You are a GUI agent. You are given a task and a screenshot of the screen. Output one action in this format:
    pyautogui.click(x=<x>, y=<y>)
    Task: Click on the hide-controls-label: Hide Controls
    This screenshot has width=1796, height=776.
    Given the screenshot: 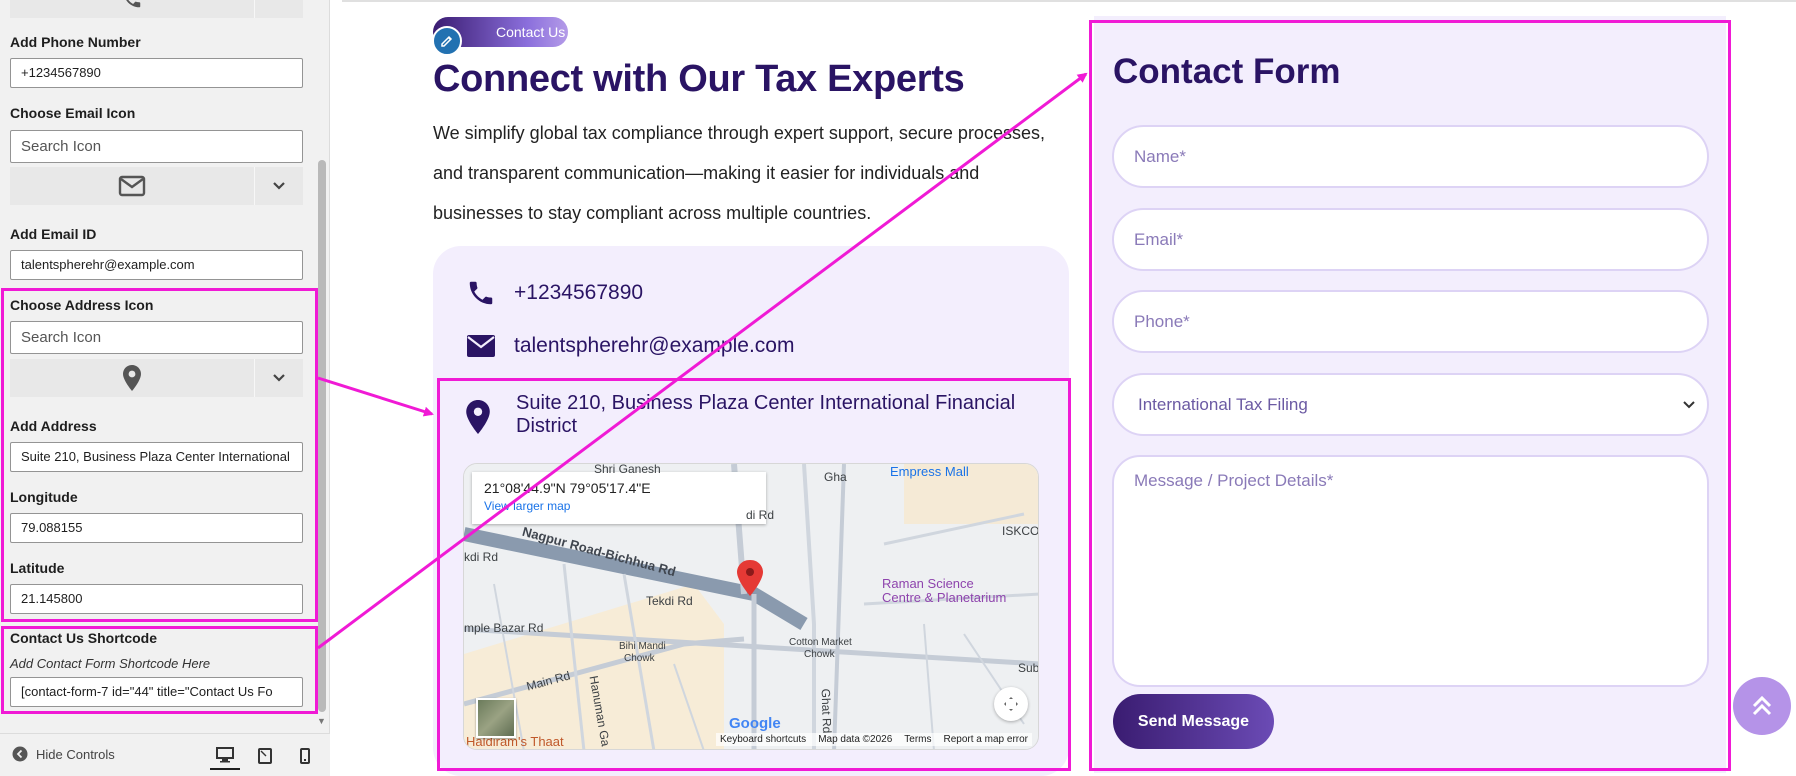 What is the action you would take?
    pyautogui.click(x=75, y=754)
    